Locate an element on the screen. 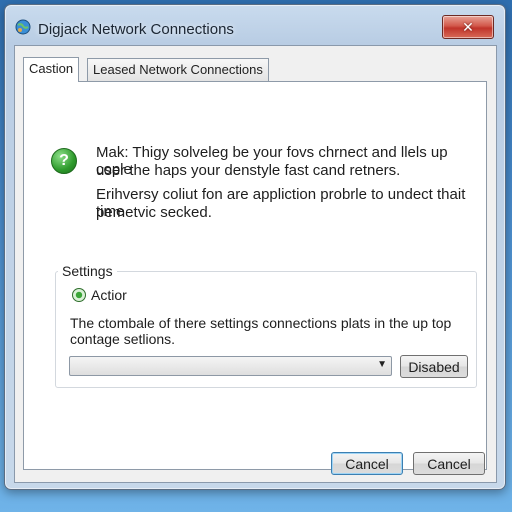 This screenshot has height=512, width=512. ok-button: Cancel is located at coordinates (367, 463).